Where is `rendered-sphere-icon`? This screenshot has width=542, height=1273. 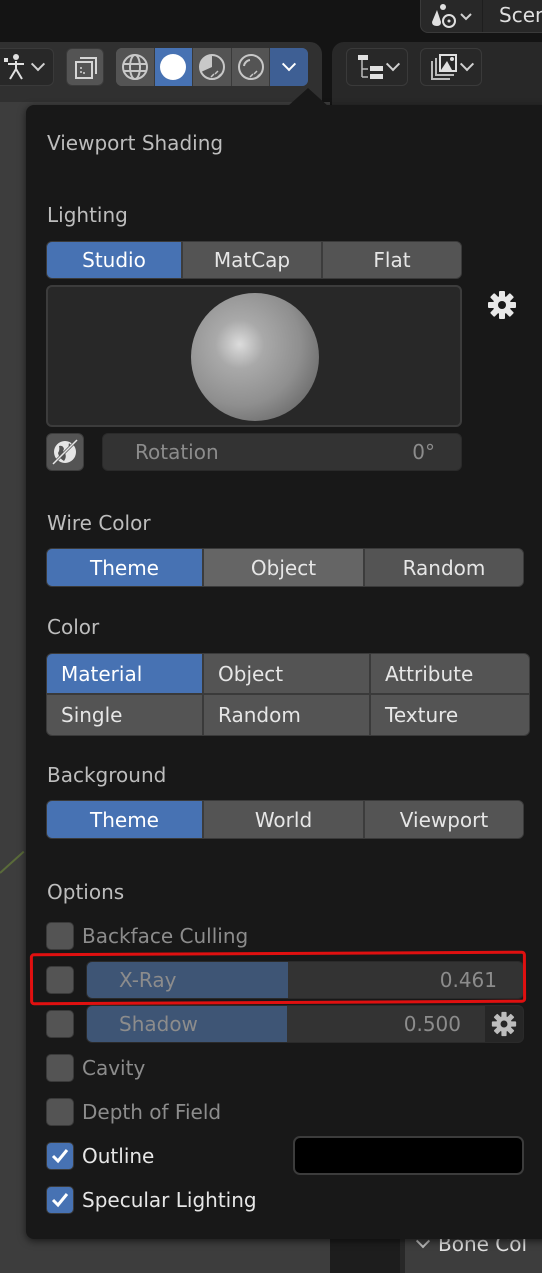 rendered-sphere-icon is located at coordinates (250, 67).